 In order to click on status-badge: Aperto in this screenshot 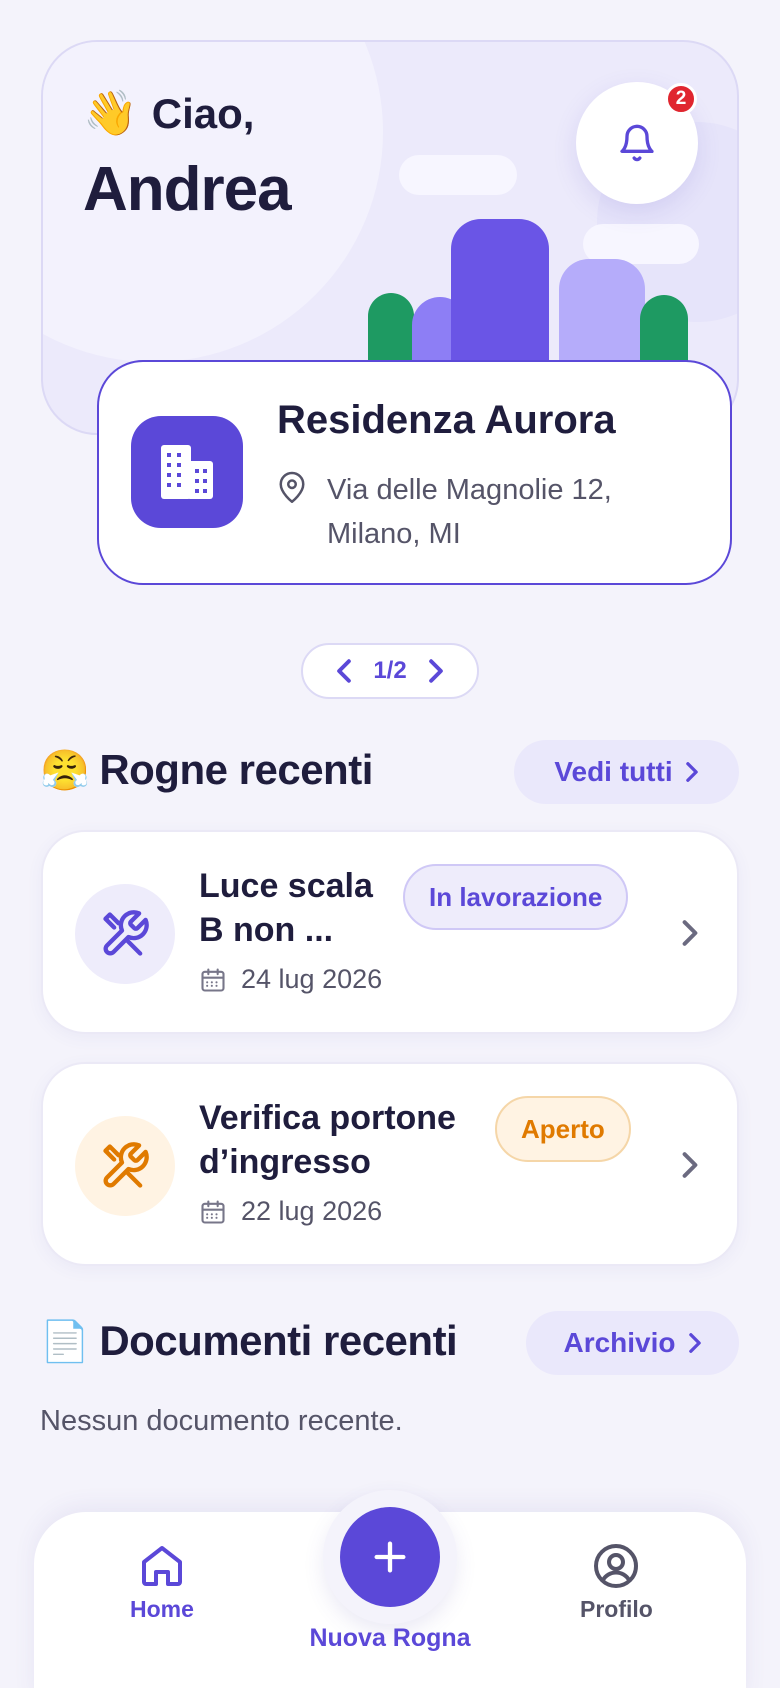, I will do `click(563, 1129)`.